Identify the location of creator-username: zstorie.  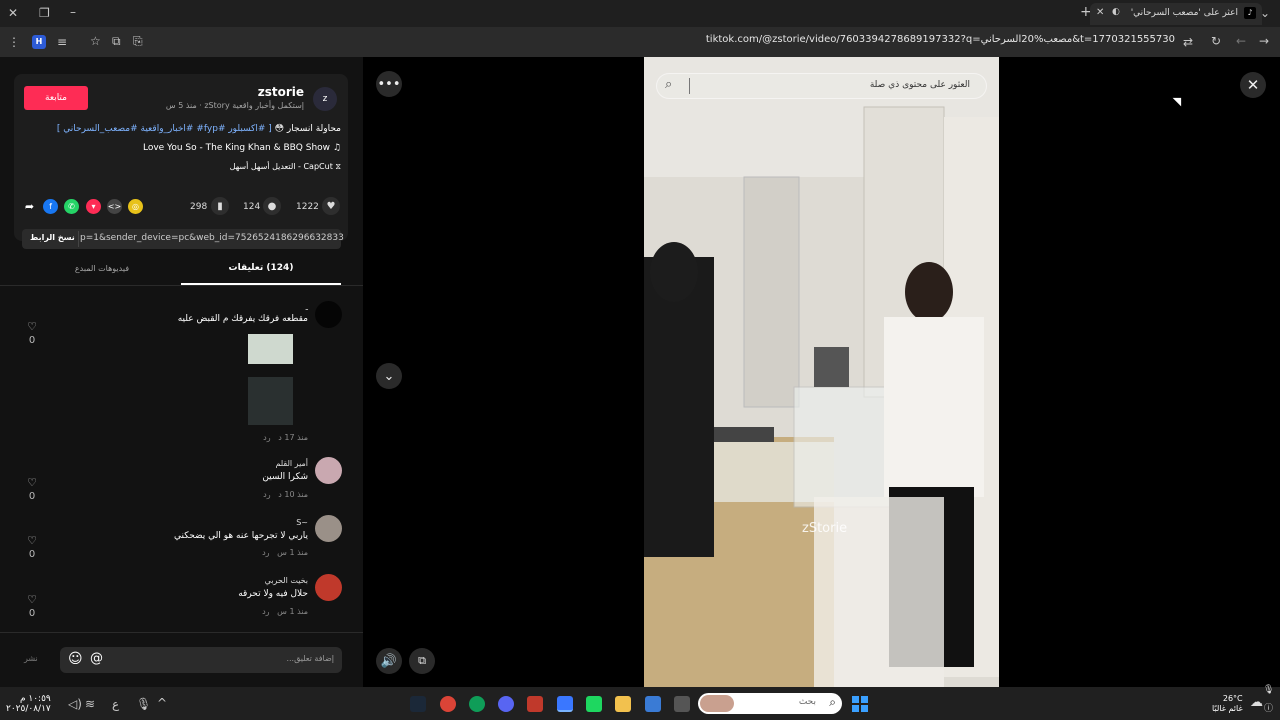
(281, 92).